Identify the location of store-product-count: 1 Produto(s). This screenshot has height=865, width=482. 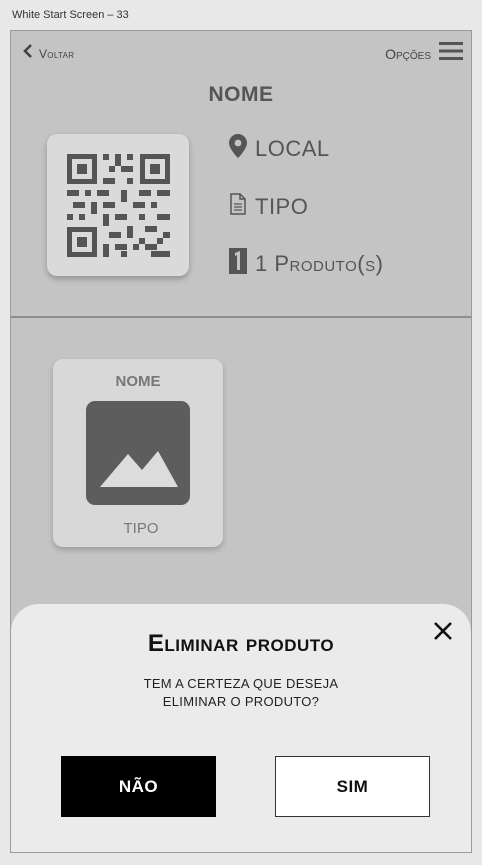
(306, 264).